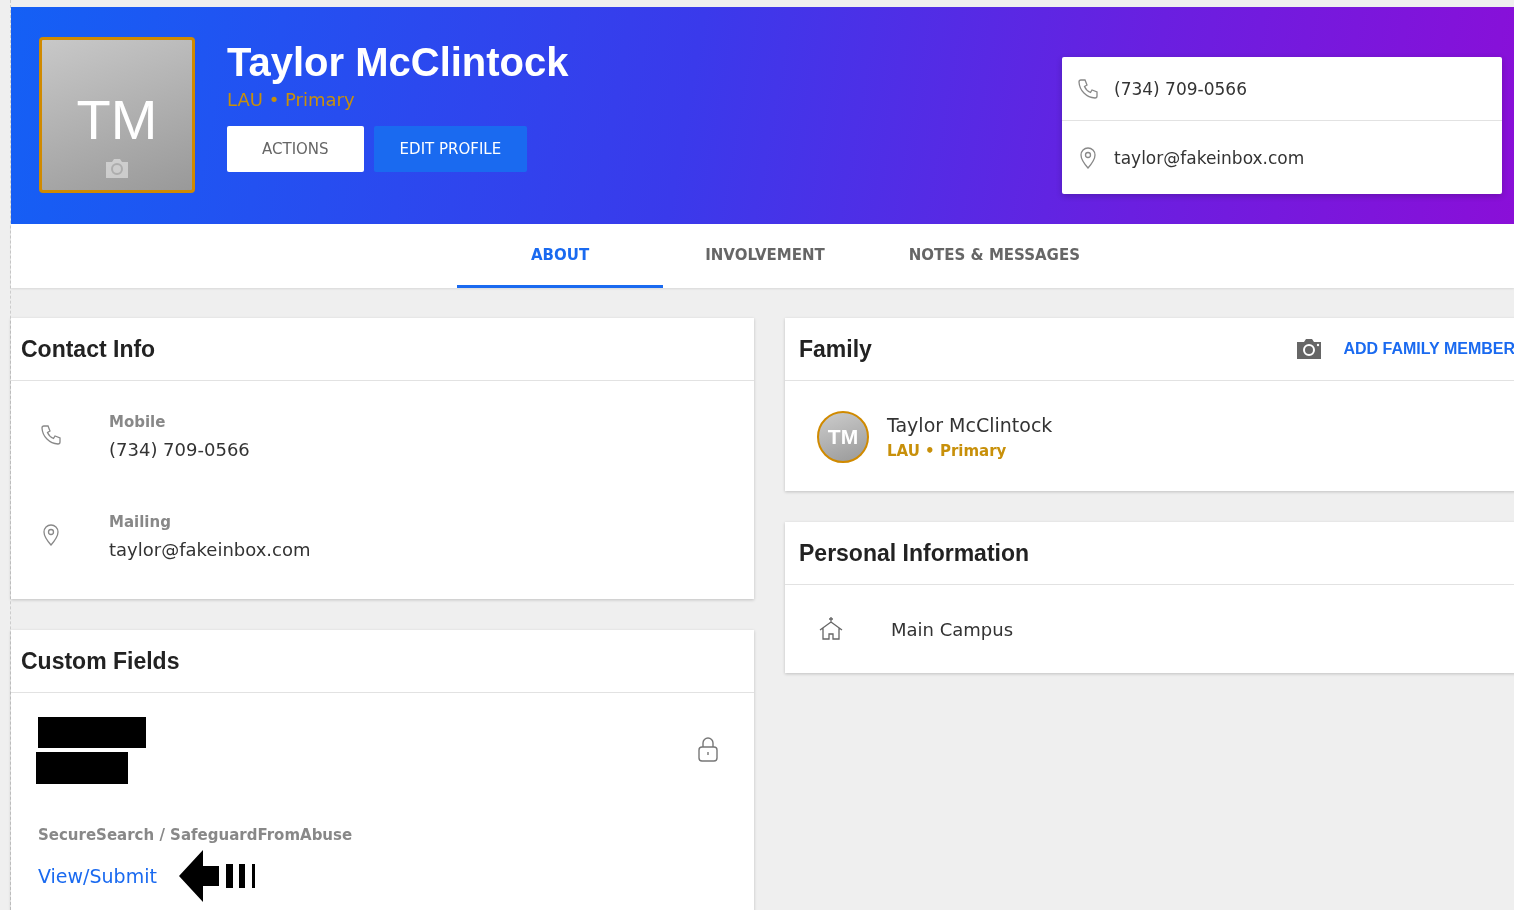  What do you see at coordinates (291, 99) in the screenshot?
I see `profile-subtitle: LAU • Primary` at bounding box center [291, 99].